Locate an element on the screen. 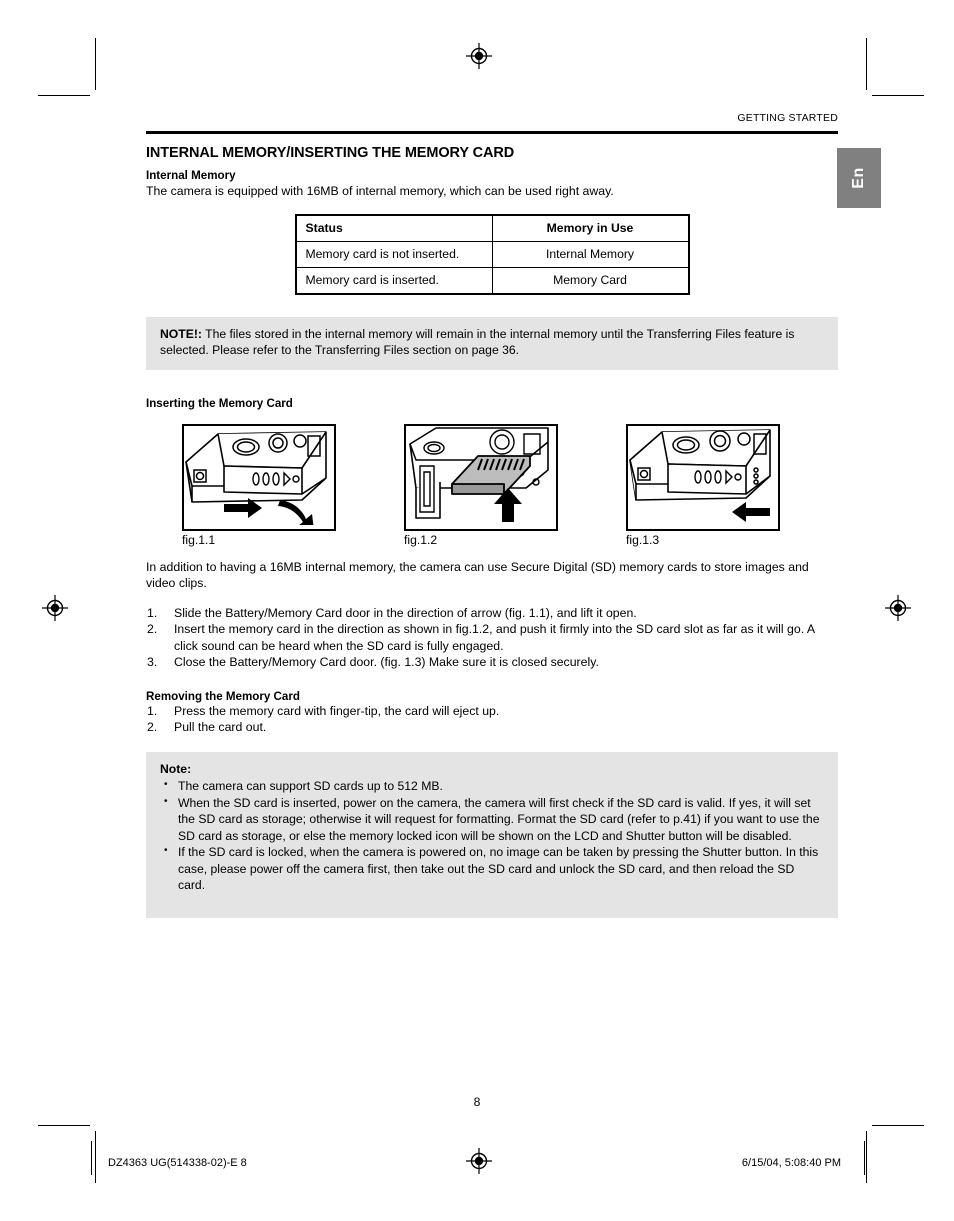 This screenshot has width=954, height=1221. crop-mark-bottom-left-horizontal is located at coordinates (64, 1125).